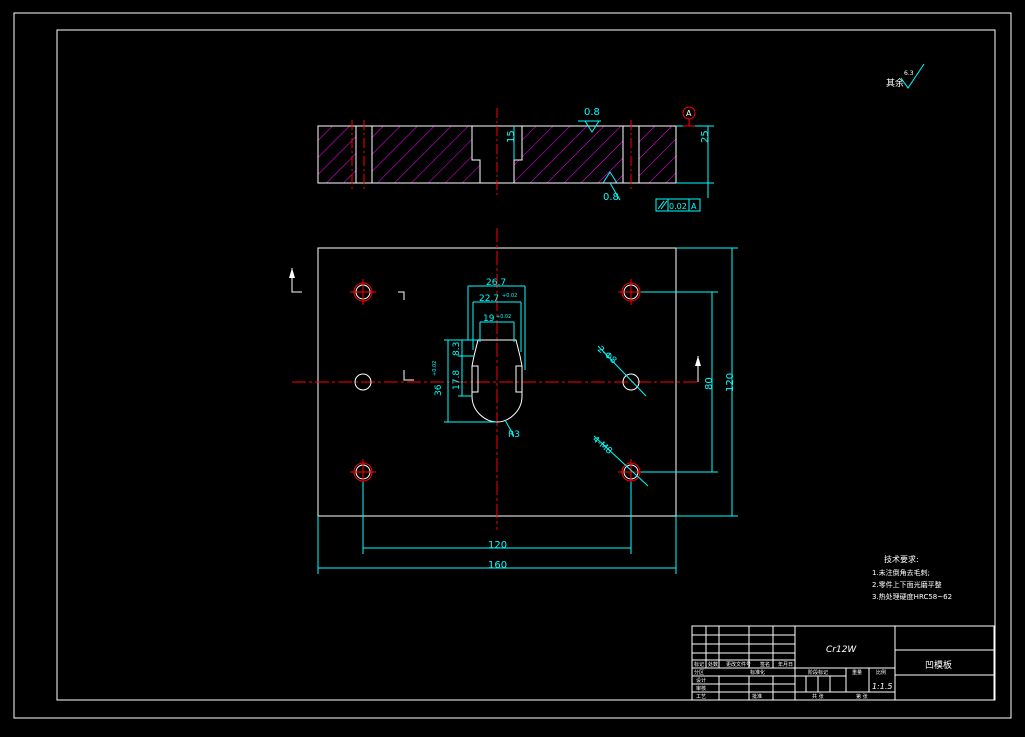 The image size is (1025, 737). What do you see at coordinates (709, 383) in the screenshot?
I see `dim-80: 80` at bounding box center [709, 383].